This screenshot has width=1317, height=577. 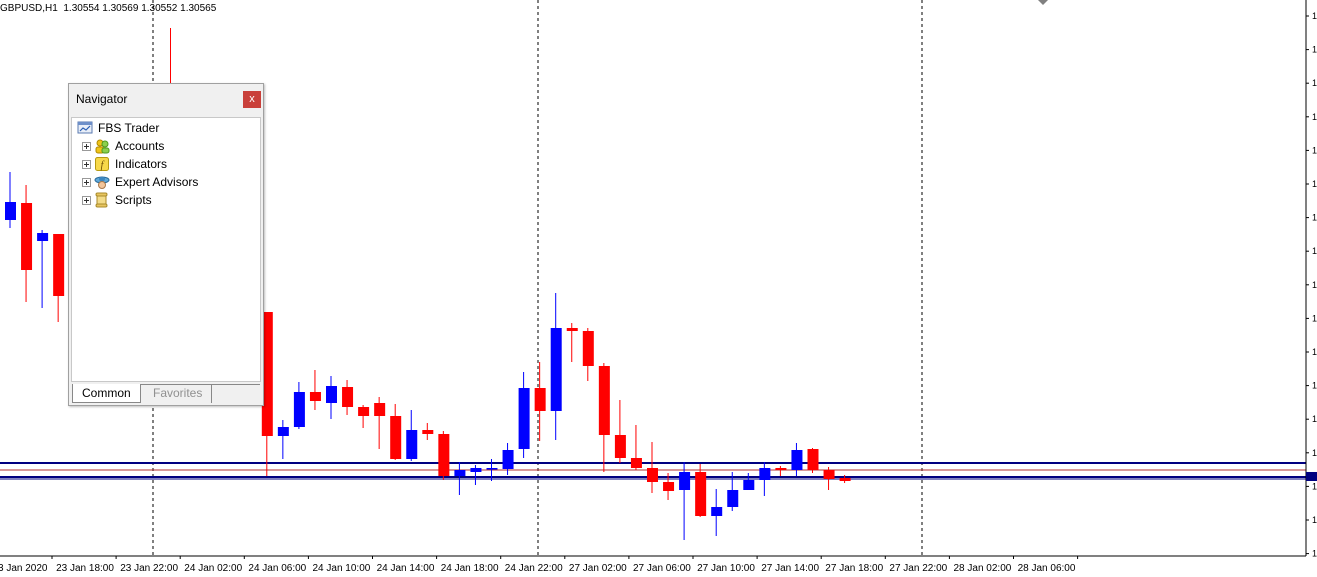 I want to click on current-price-marker, so click(x=1311, y=476).